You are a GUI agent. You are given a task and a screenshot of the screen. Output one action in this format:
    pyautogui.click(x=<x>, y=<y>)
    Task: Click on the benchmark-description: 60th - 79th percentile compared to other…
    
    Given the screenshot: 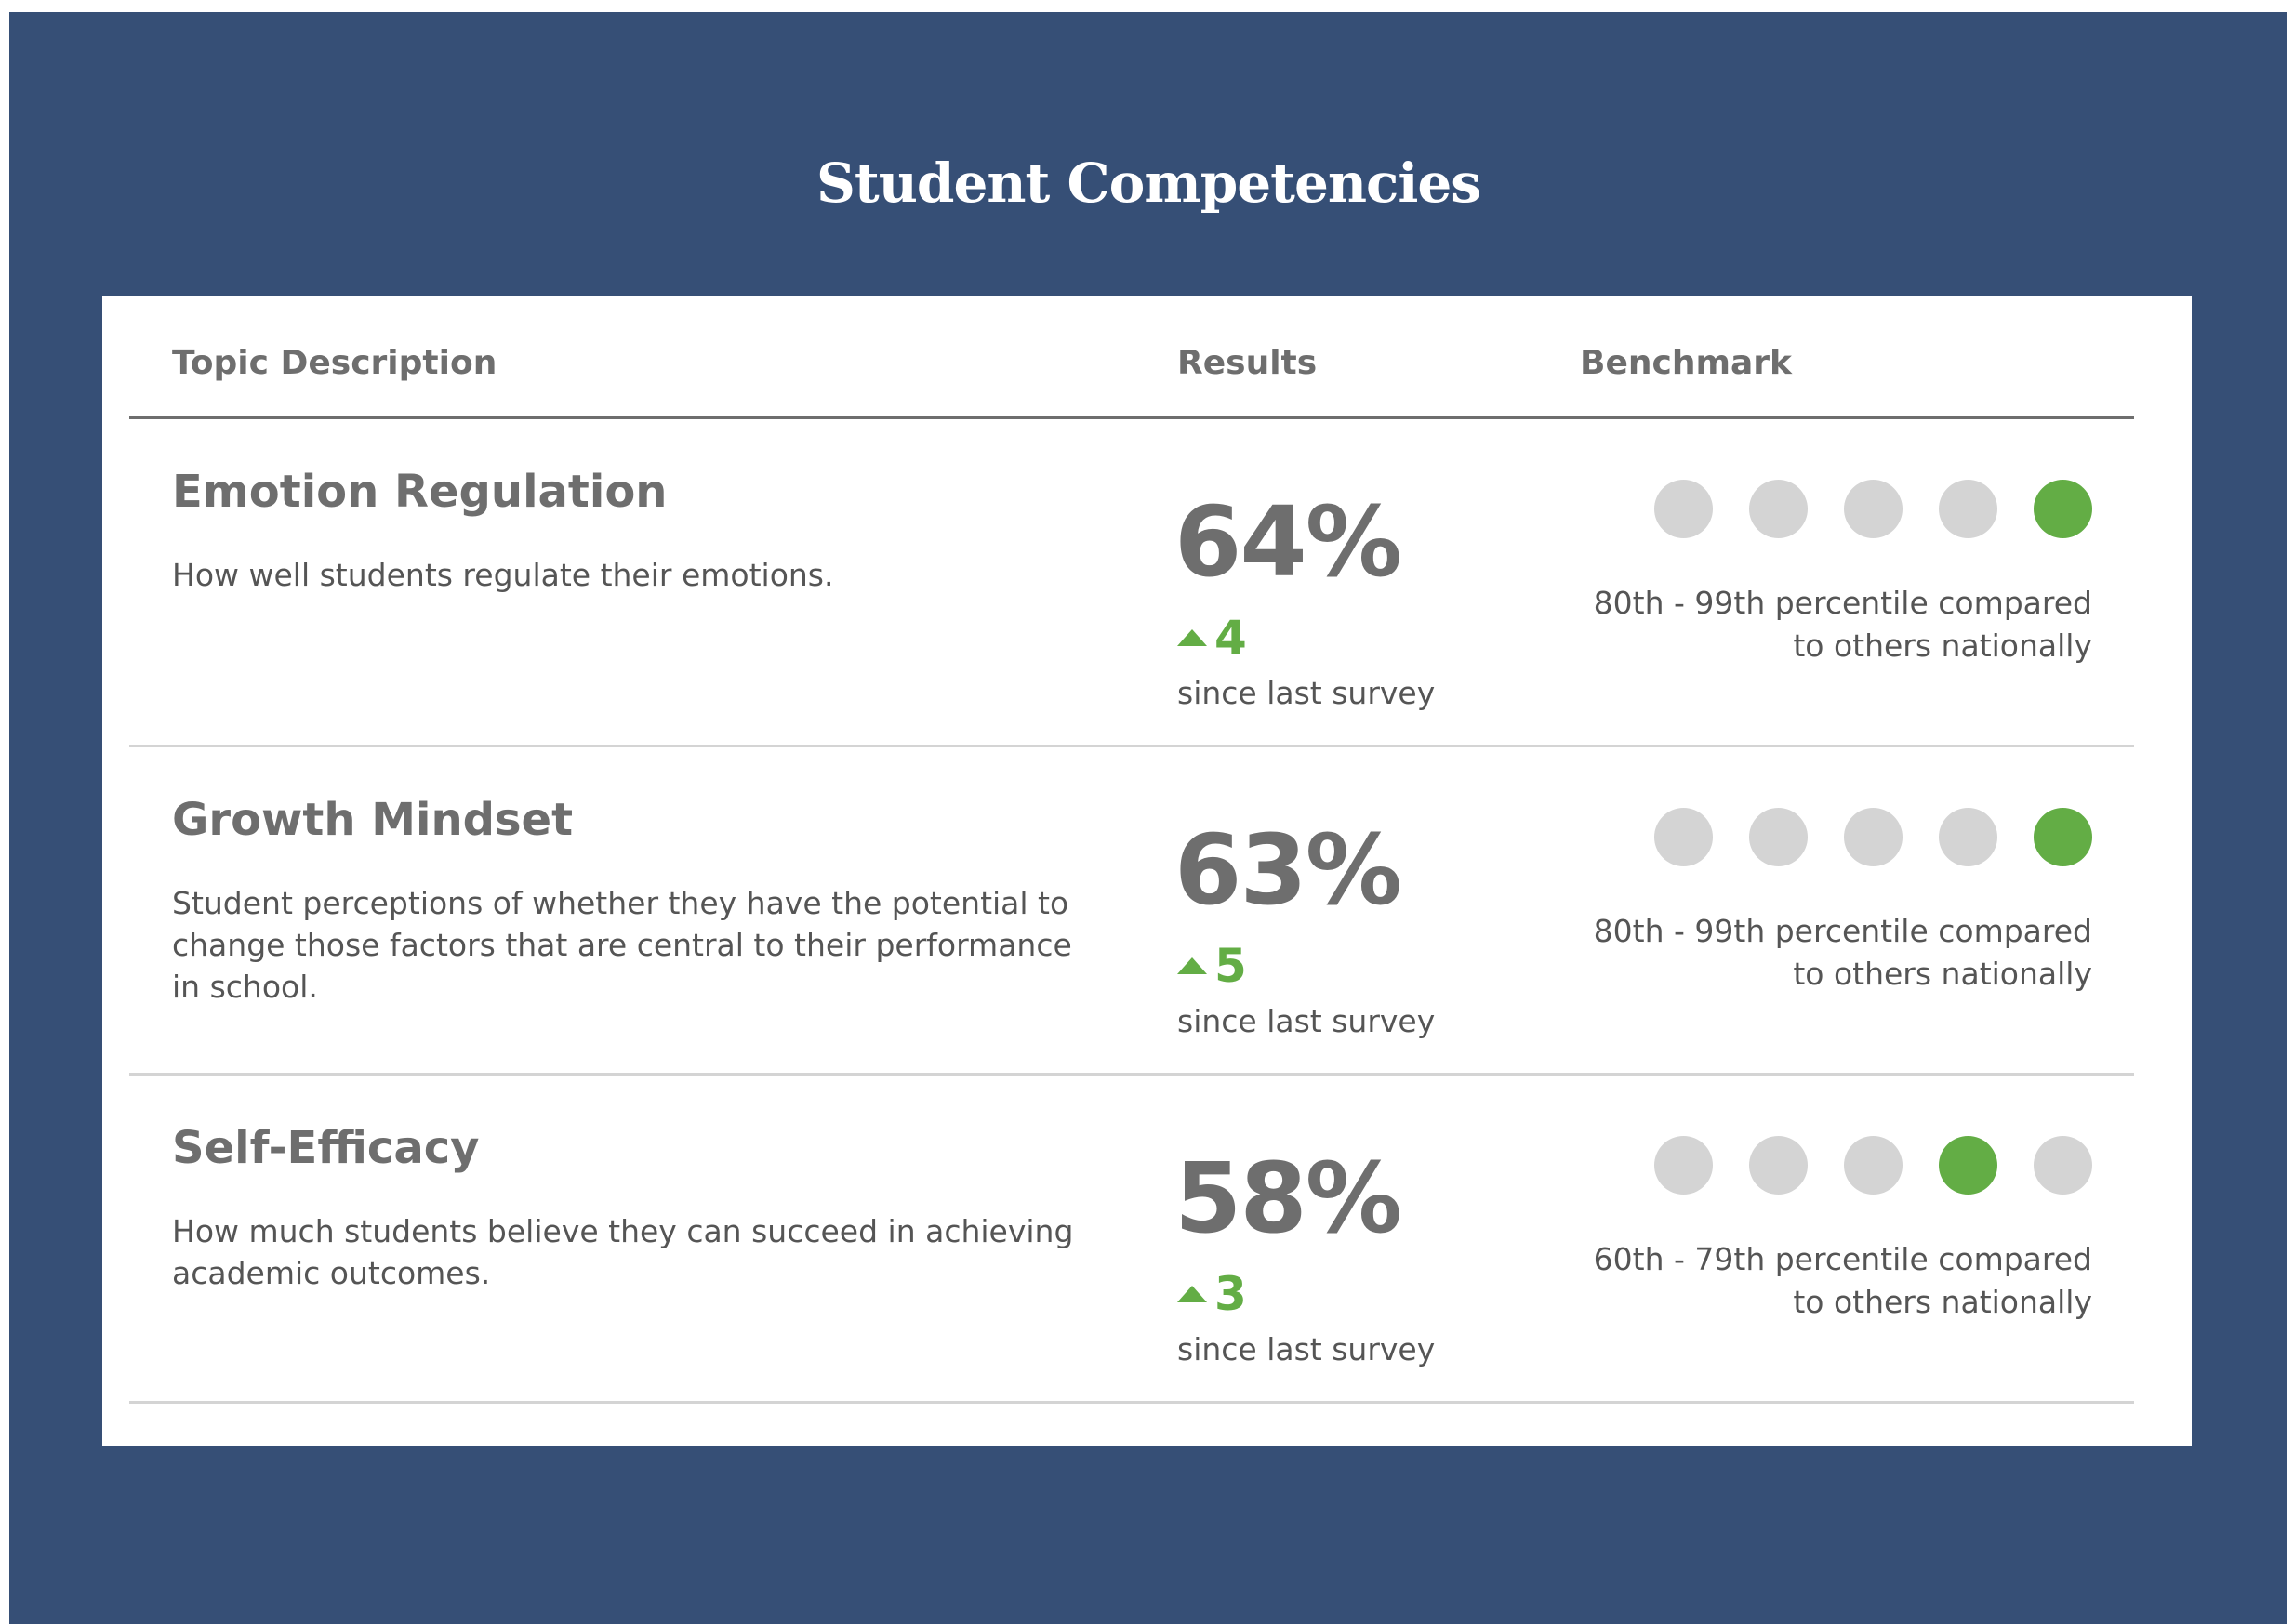 What is the action you would take?
    pyautogui.click(x=1842, y=1281)
    